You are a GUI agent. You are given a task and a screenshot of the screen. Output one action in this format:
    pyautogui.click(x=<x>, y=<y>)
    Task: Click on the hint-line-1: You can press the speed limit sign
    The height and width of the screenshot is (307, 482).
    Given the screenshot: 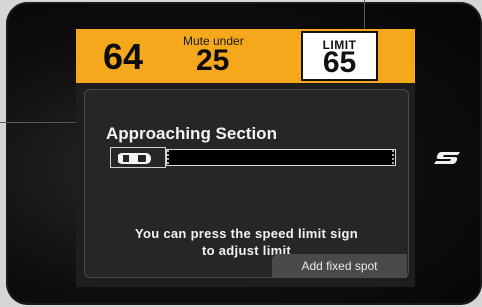 What is the action you would take?
    pyautogui.click(x=246, y=233)
    